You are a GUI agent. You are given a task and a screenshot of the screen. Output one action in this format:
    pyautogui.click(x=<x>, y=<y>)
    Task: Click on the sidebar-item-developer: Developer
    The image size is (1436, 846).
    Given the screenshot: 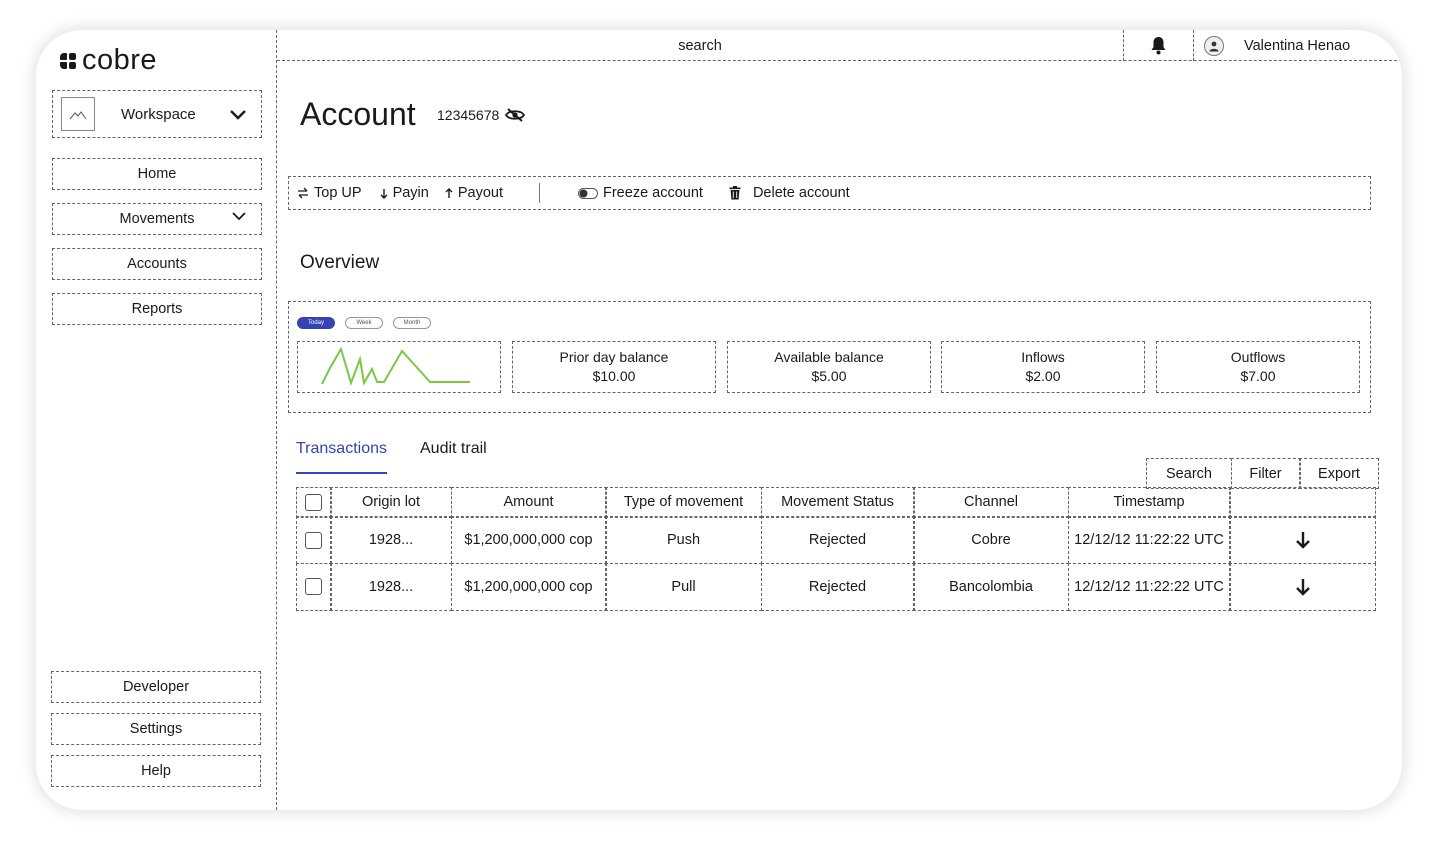 What is the action you would take?
    pyautogui.click(x=156, y=687)
    